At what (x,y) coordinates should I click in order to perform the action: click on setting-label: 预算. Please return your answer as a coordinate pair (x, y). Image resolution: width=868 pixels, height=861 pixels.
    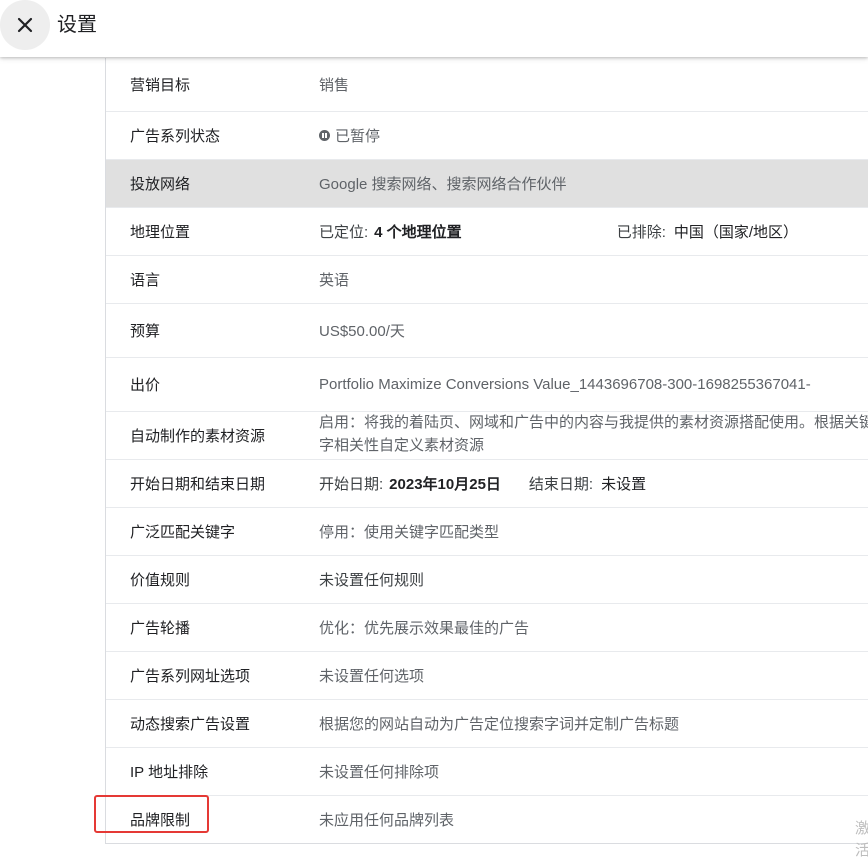
    Looking at the image, I should click on (145, 331).